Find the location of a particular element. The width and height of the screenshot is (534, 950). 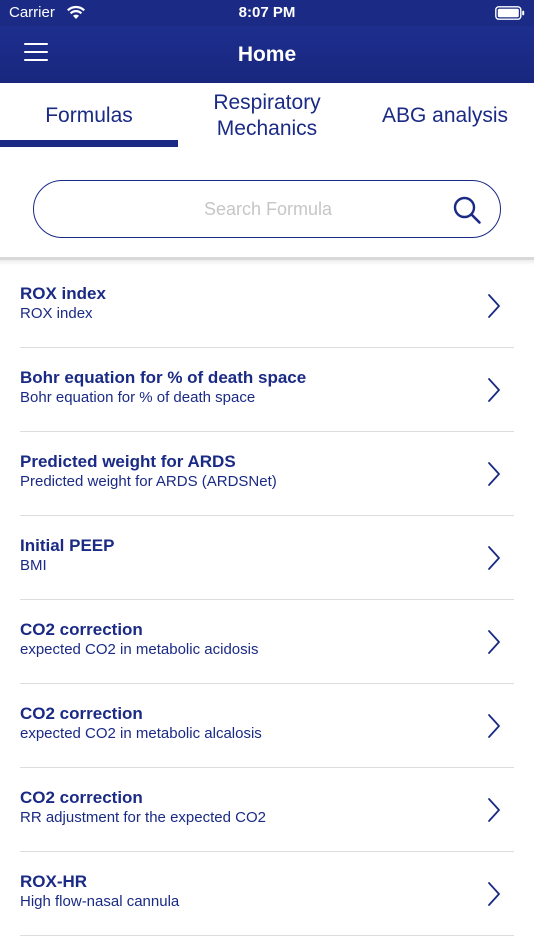

battery-icon is located at coordinates (510, 13).